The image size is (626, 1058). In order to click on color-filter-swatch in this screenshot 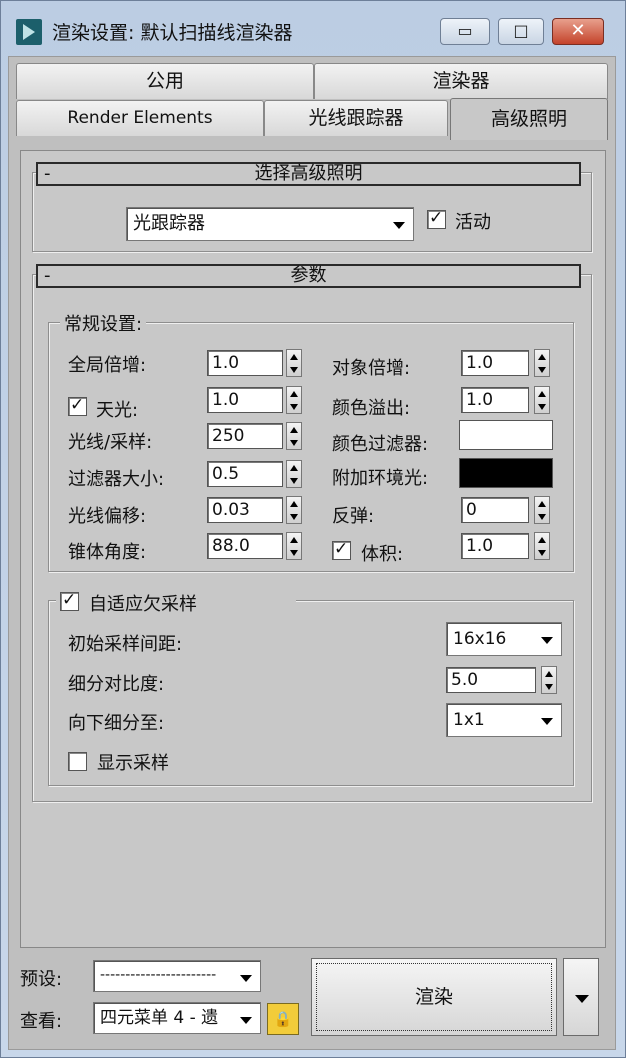, I will do `click(506, 435)`.